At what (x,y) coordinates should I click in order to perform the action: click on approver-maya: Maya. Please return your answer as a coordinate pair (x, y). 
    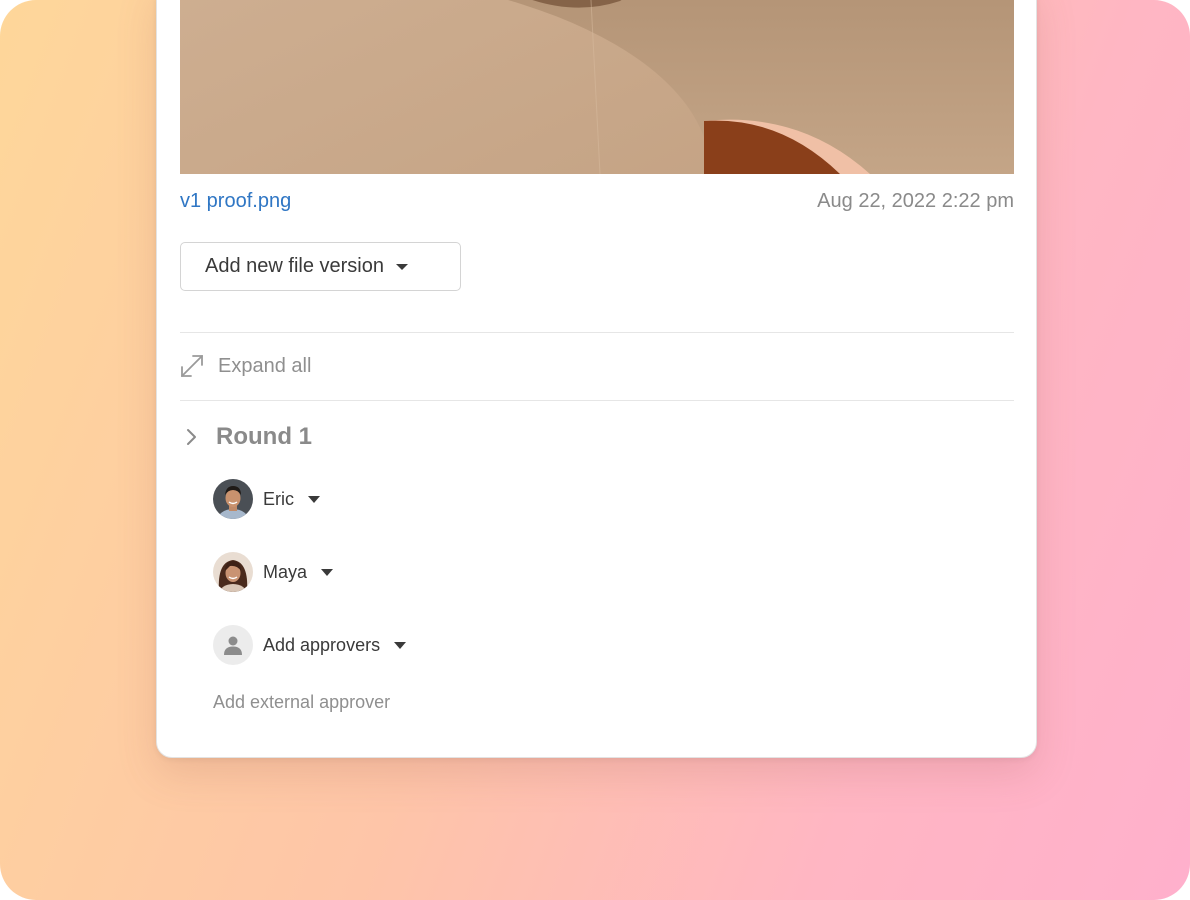
    Looking at the image, I should click on (273, 572).